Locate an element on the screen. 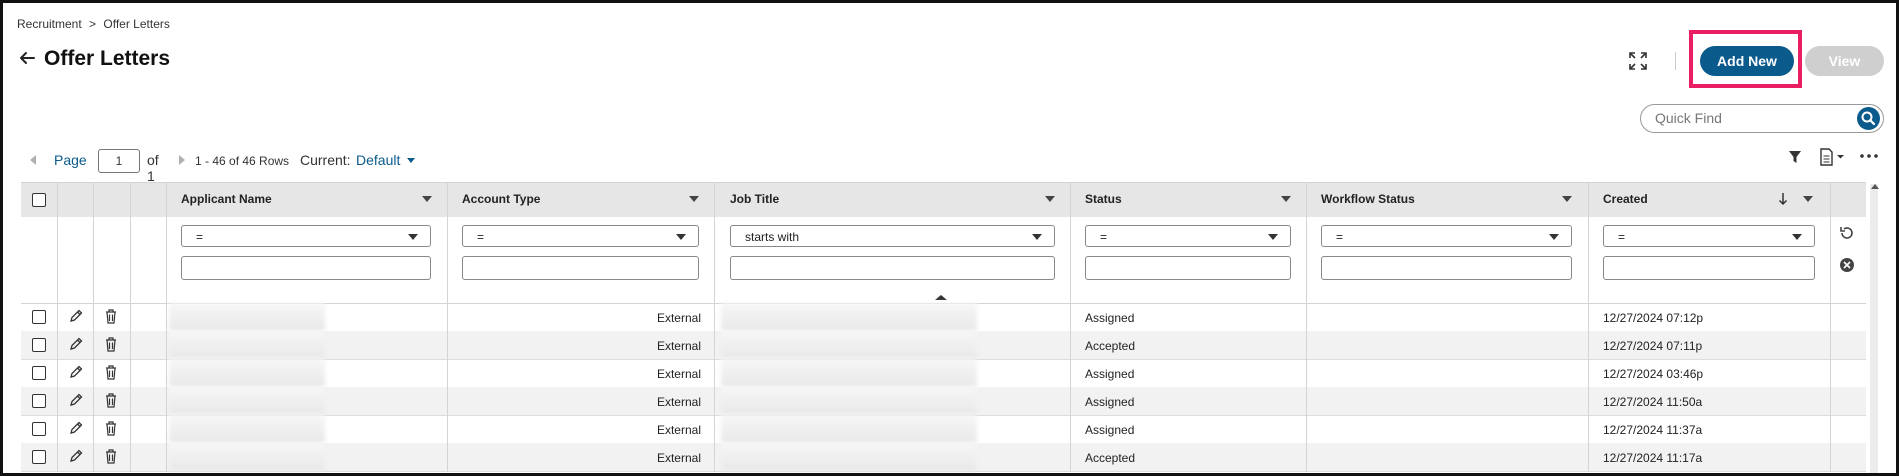 This screenshot has width=1899, height=476. filter-input-created is located at coordinates (1709, 268).